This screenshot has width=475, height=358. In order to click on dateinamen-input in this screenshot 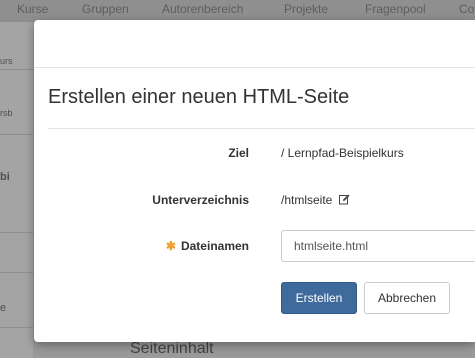, I will do `click(378, 246)`.